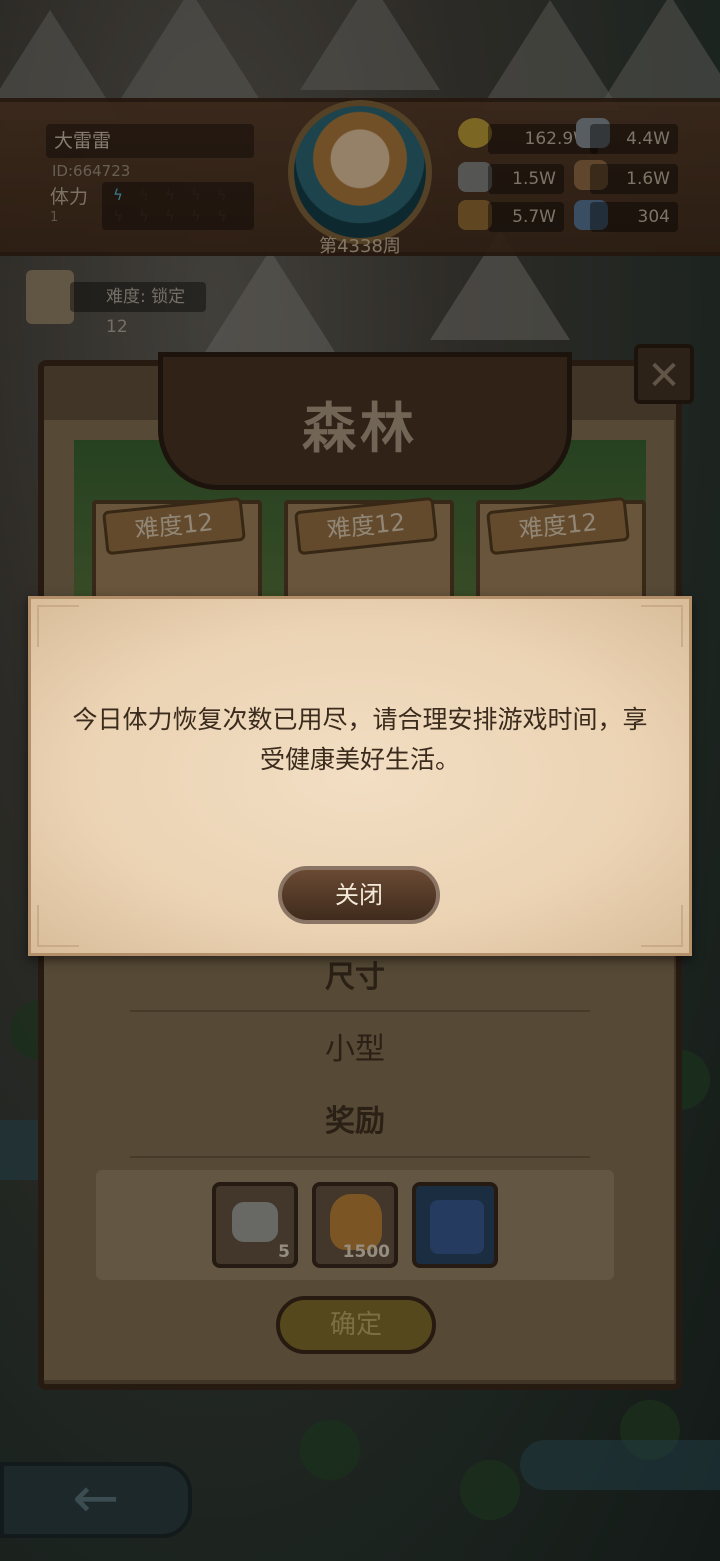  I want to click on dialog-close-button: 关闭, so click(359, 895).